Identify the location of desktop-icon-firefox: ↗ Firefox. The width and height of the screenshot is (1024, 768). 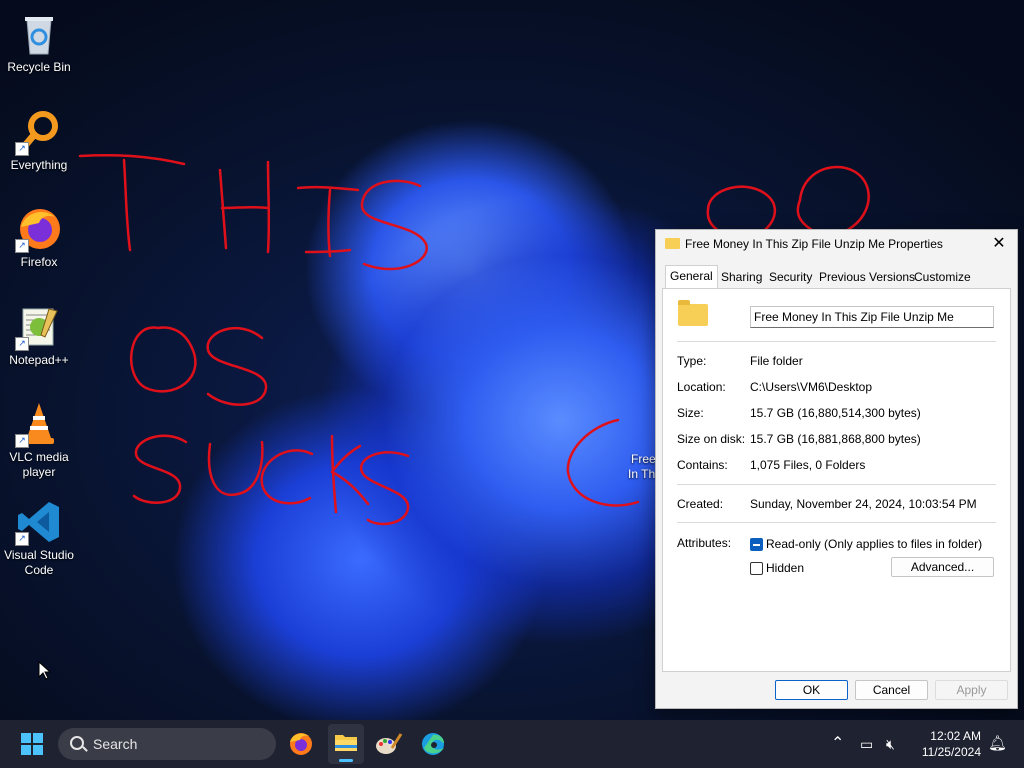
(39, 237).